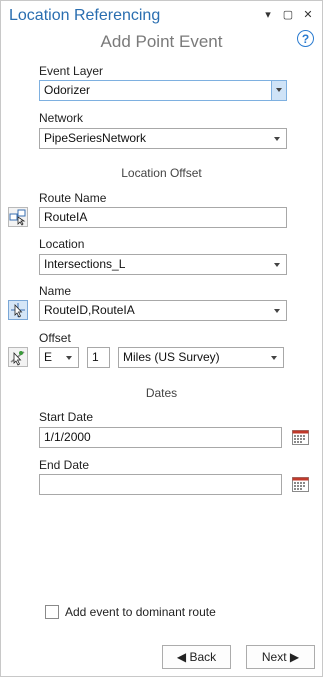  Describe the element at coordinates (67, 437) in the screenshot. I see `start-date-value: 1/1/2000` at that location.